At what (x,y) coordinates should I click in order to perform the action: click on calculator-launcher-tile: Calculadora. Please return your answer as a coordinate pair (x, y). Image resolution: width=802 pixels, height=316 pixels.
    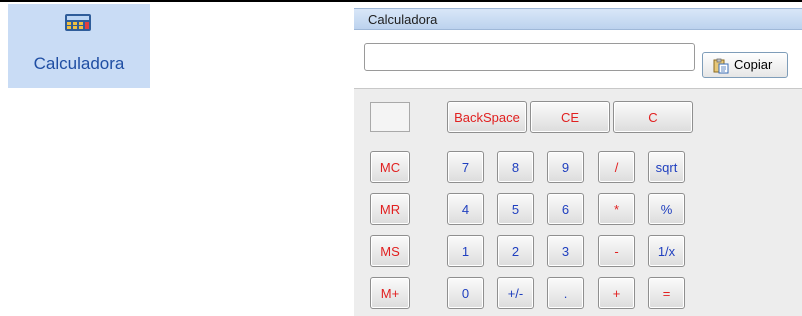
    Looking at the image, I should click on (79, 46).